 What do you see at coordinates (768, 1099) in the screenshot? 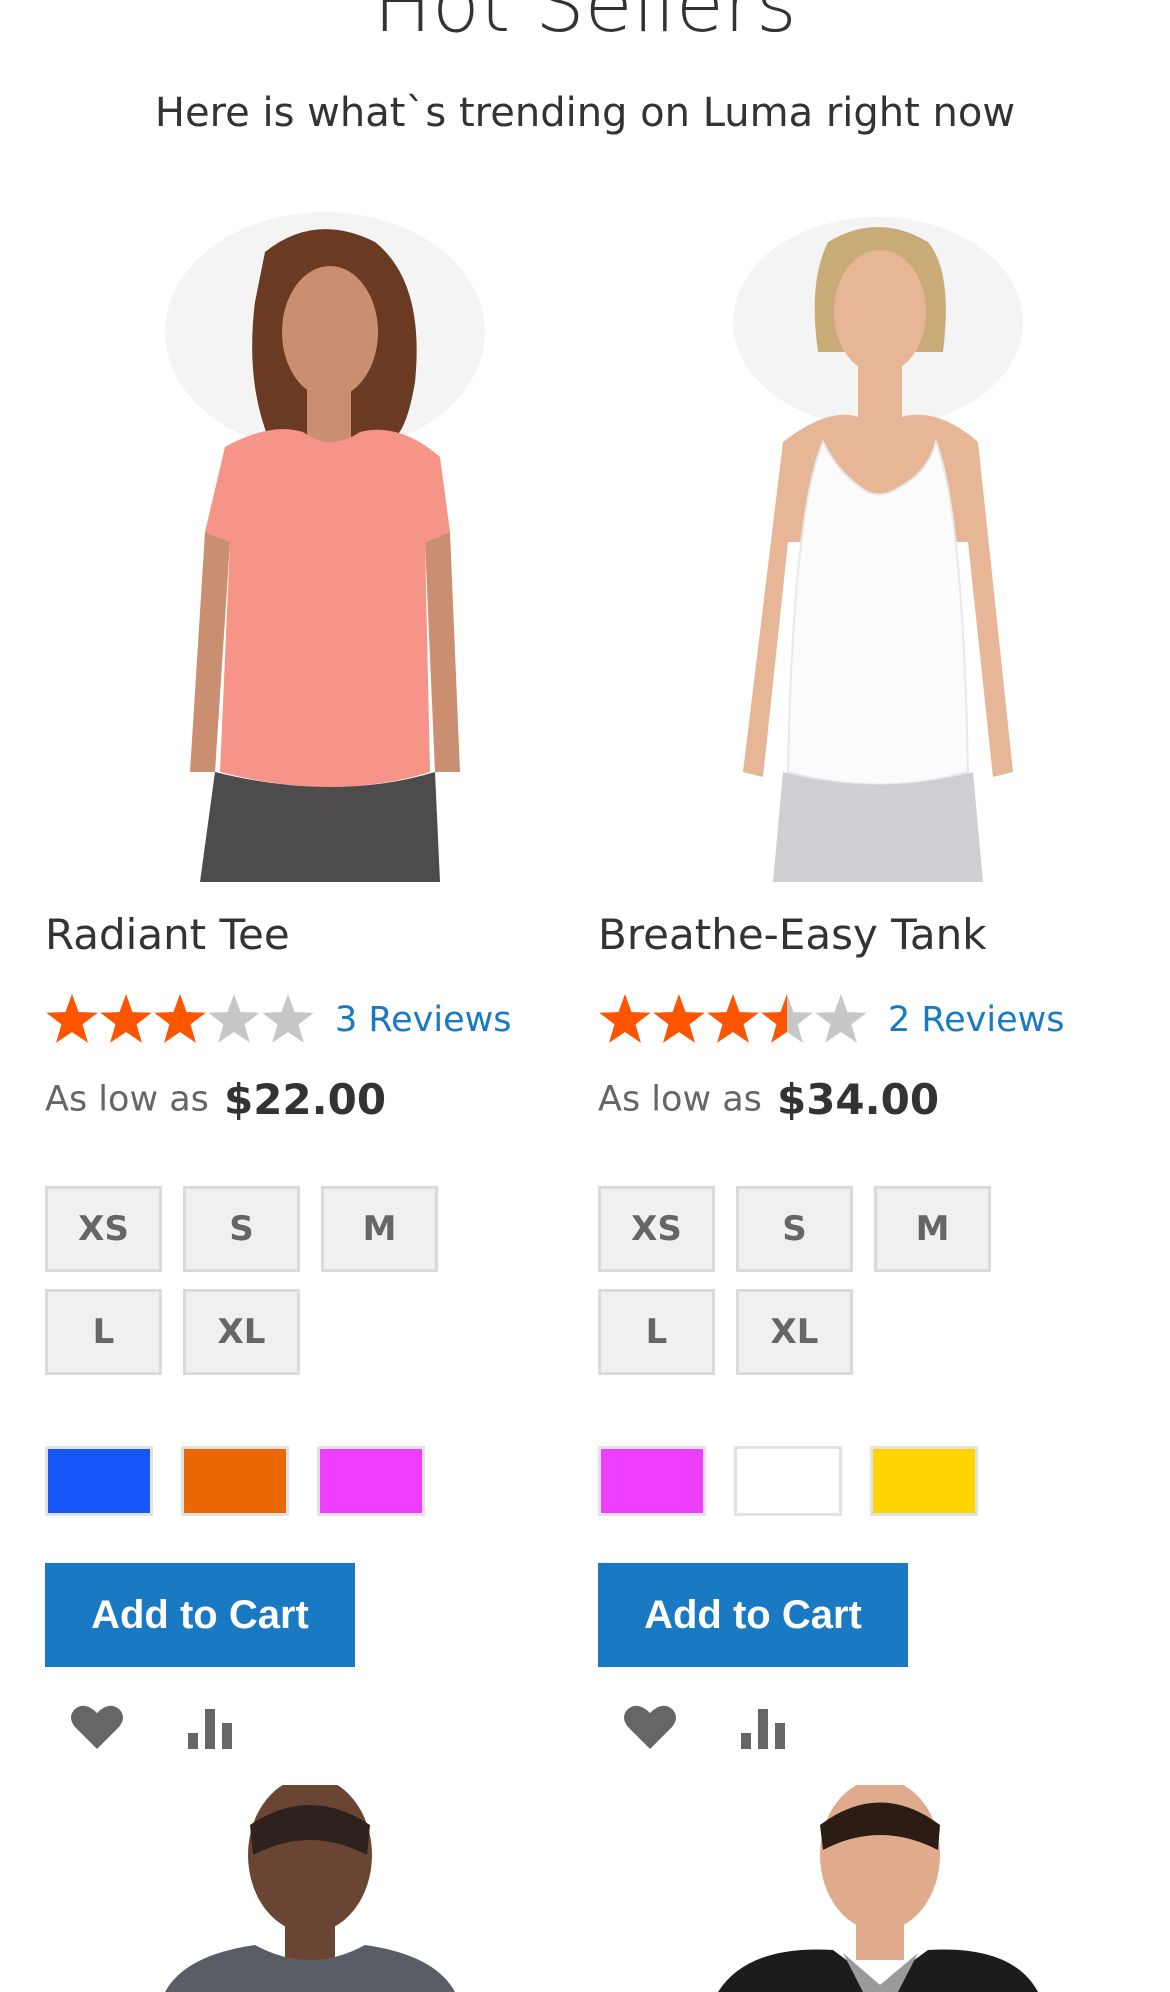
I see `price-box: As low as $34.00` at bounding box center [768, 1099].